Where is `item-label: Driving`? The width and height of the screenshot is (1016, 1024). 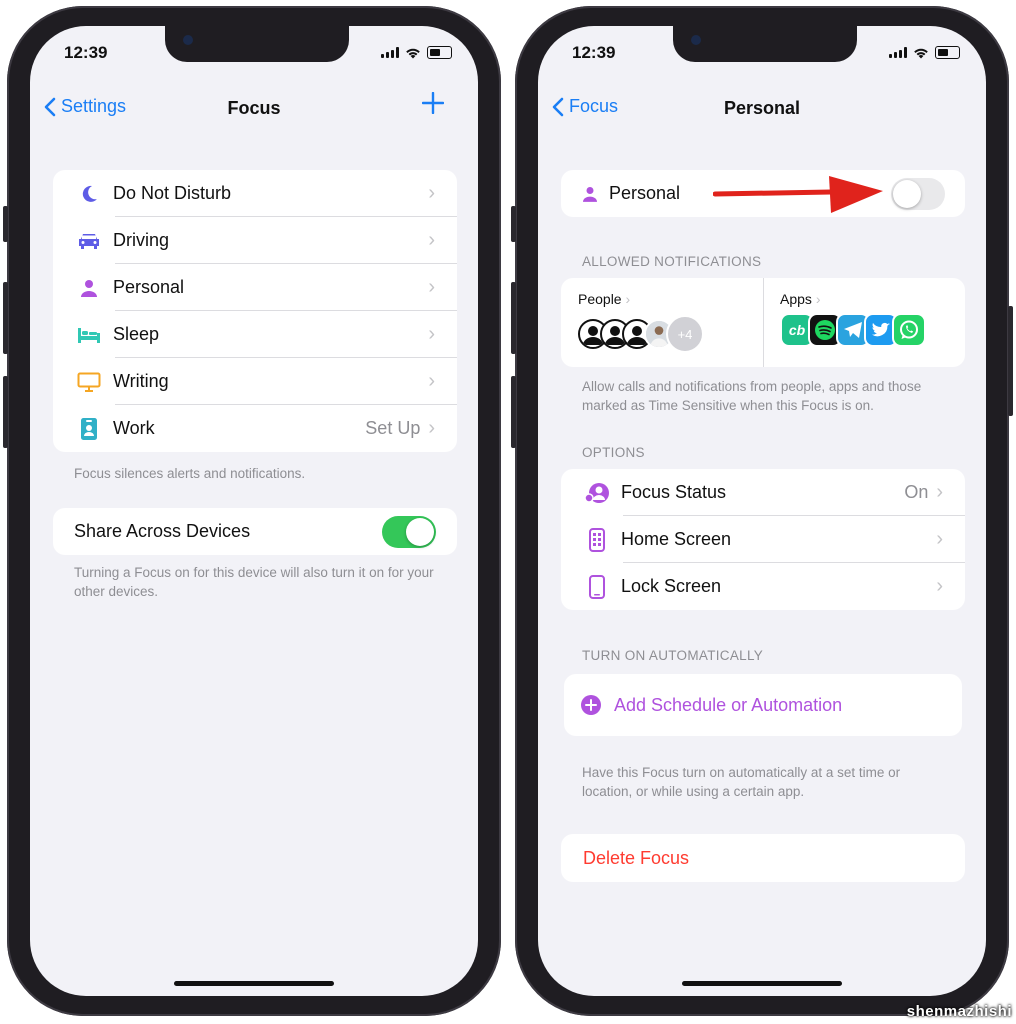
item-label: Driving is located at coordinates (141, 240).